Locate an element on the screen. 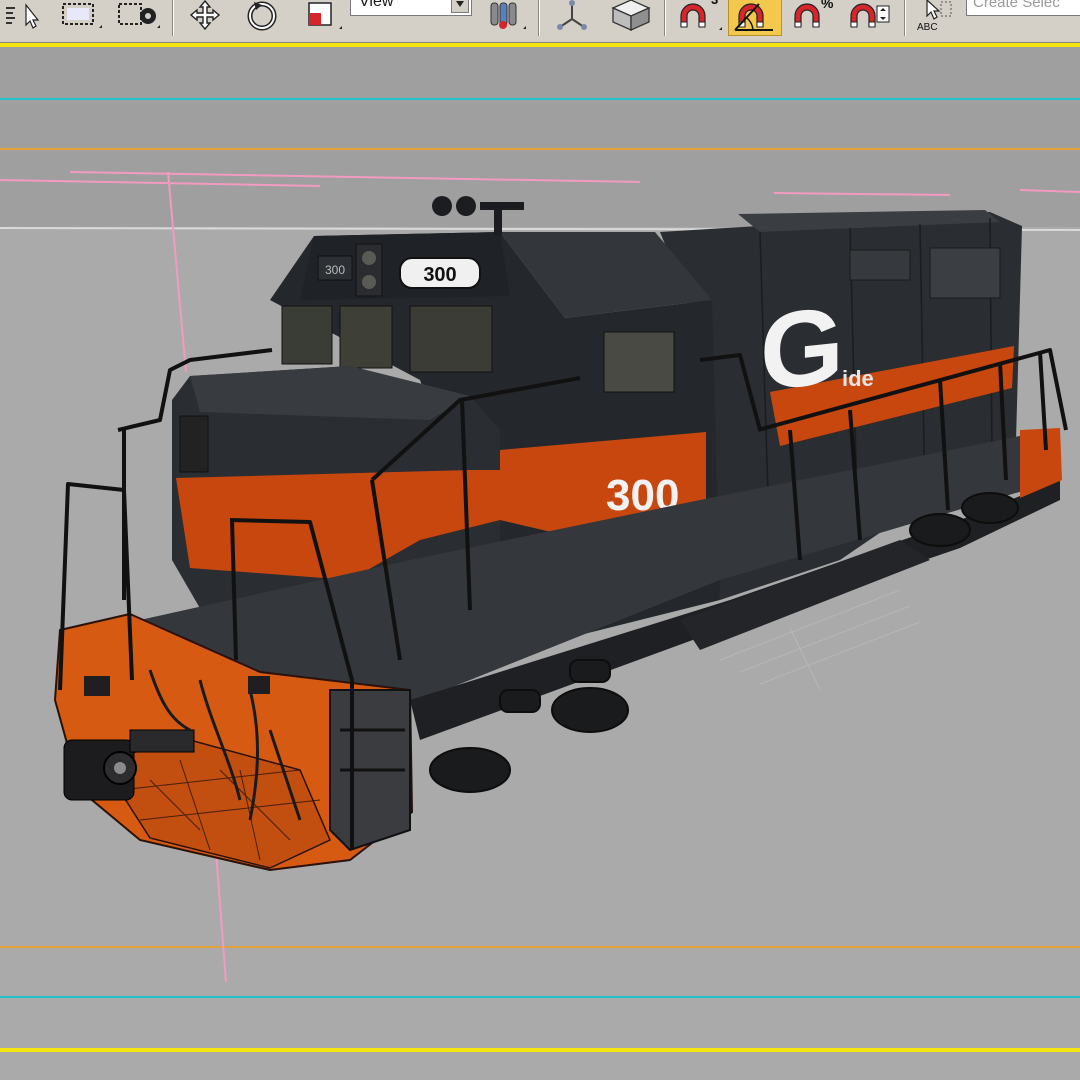 This screenshot has width=1080, height=1080. angle-snap-toggle-button is located at coordinates (755, 18).